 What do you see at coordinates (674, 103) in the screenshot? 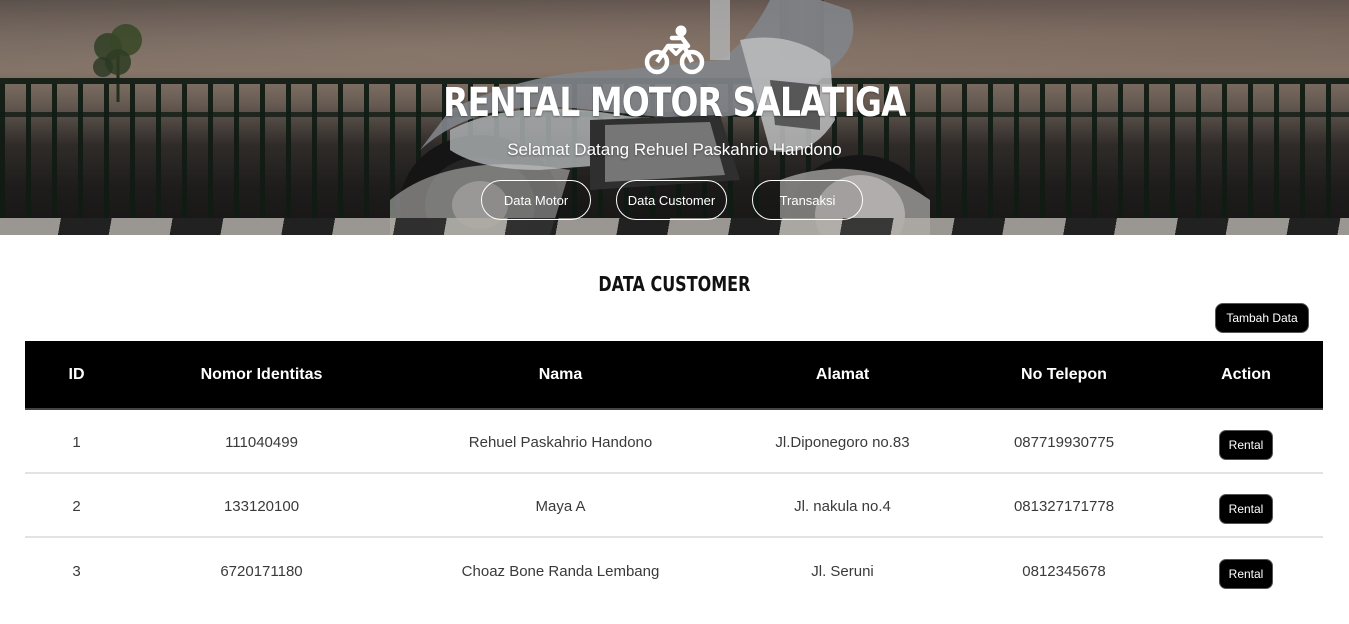
I see `site-title: RENTAL MOTOR SALATIGA` at bounding box center [674, 103].